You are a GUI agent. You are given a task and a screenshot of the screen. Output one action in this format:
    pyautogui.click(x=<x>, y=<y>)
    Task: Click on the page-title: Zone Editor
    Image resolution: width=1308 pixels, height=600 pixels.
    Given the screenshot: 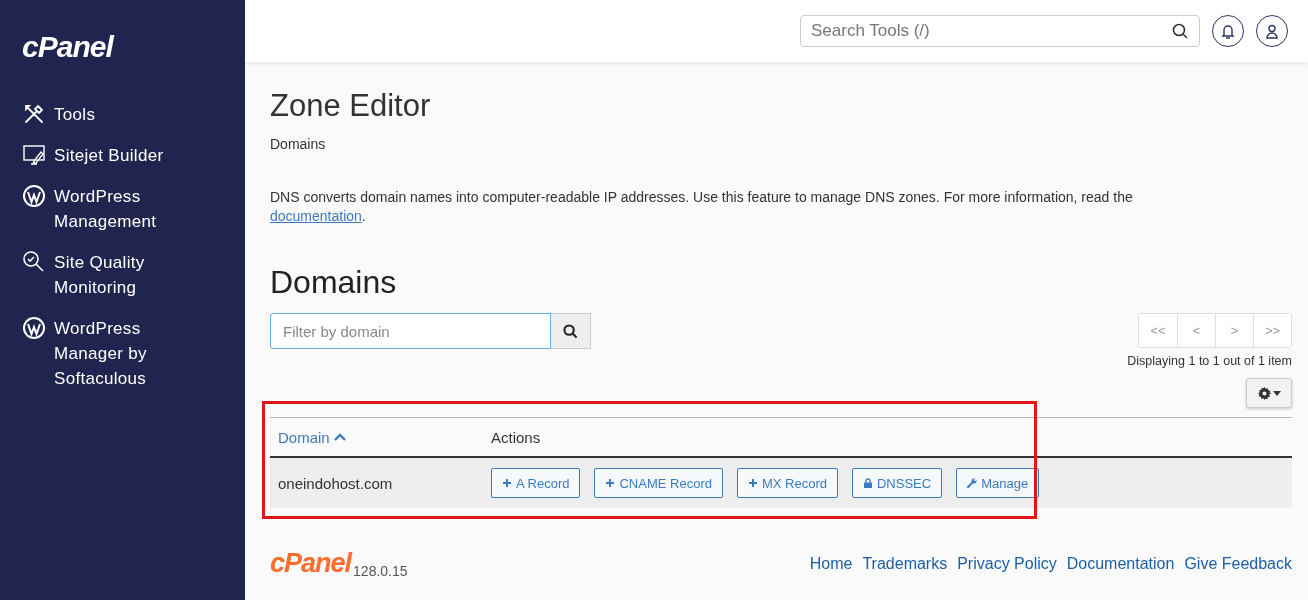 What is the action you would take?
    pyautogui.click(x=351, y=106)
    